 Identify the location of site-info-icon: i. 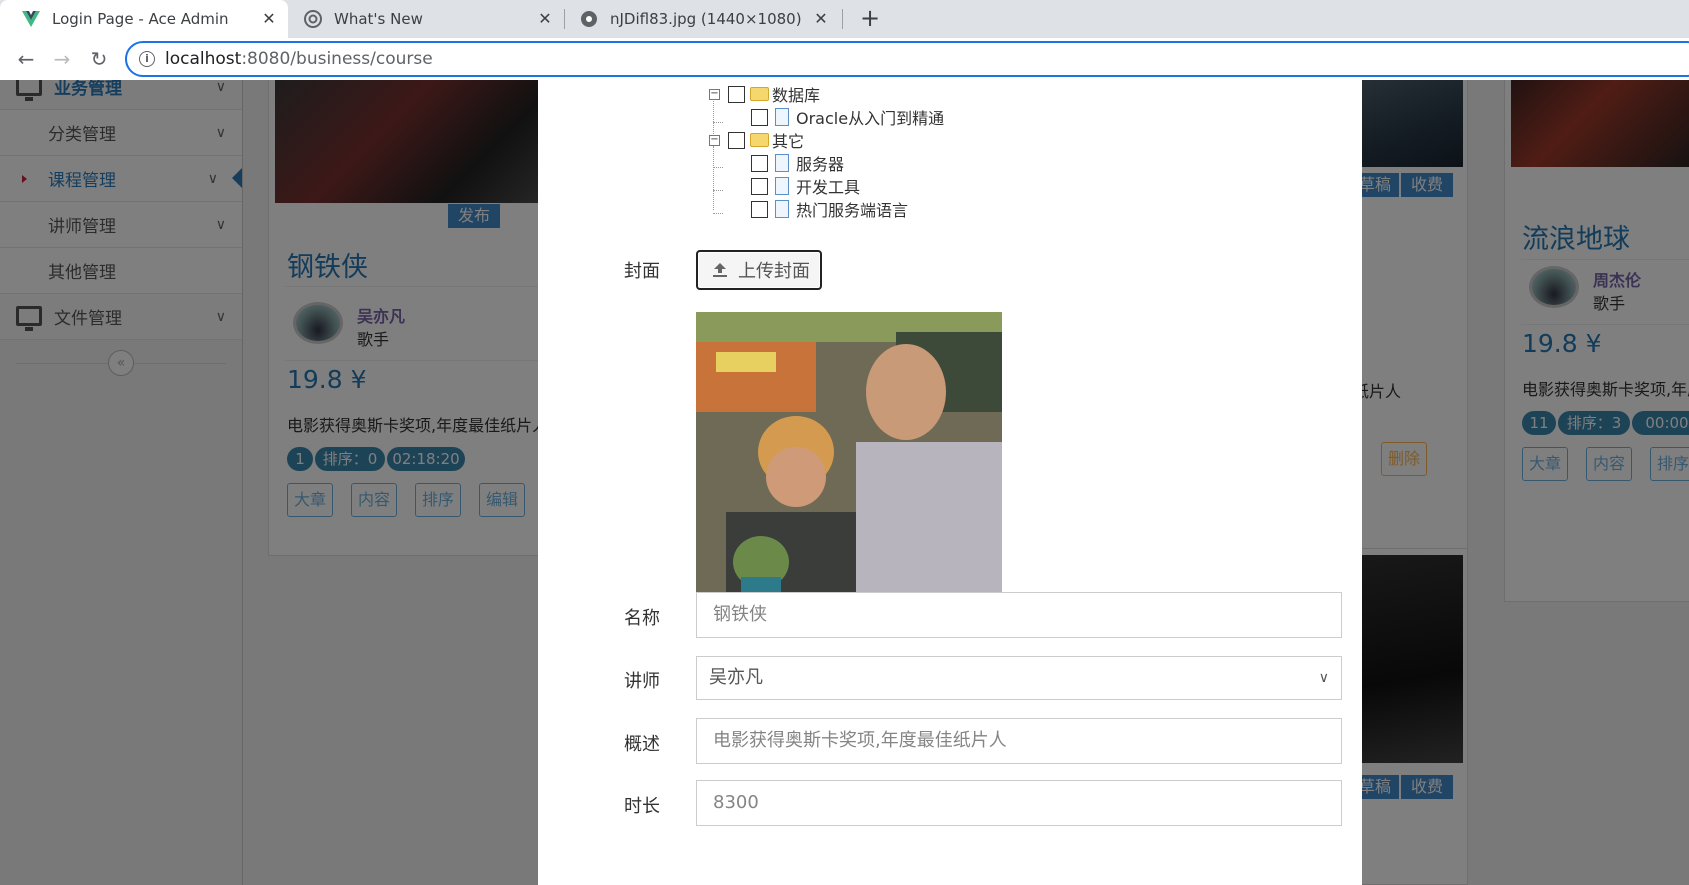
(147, 59).